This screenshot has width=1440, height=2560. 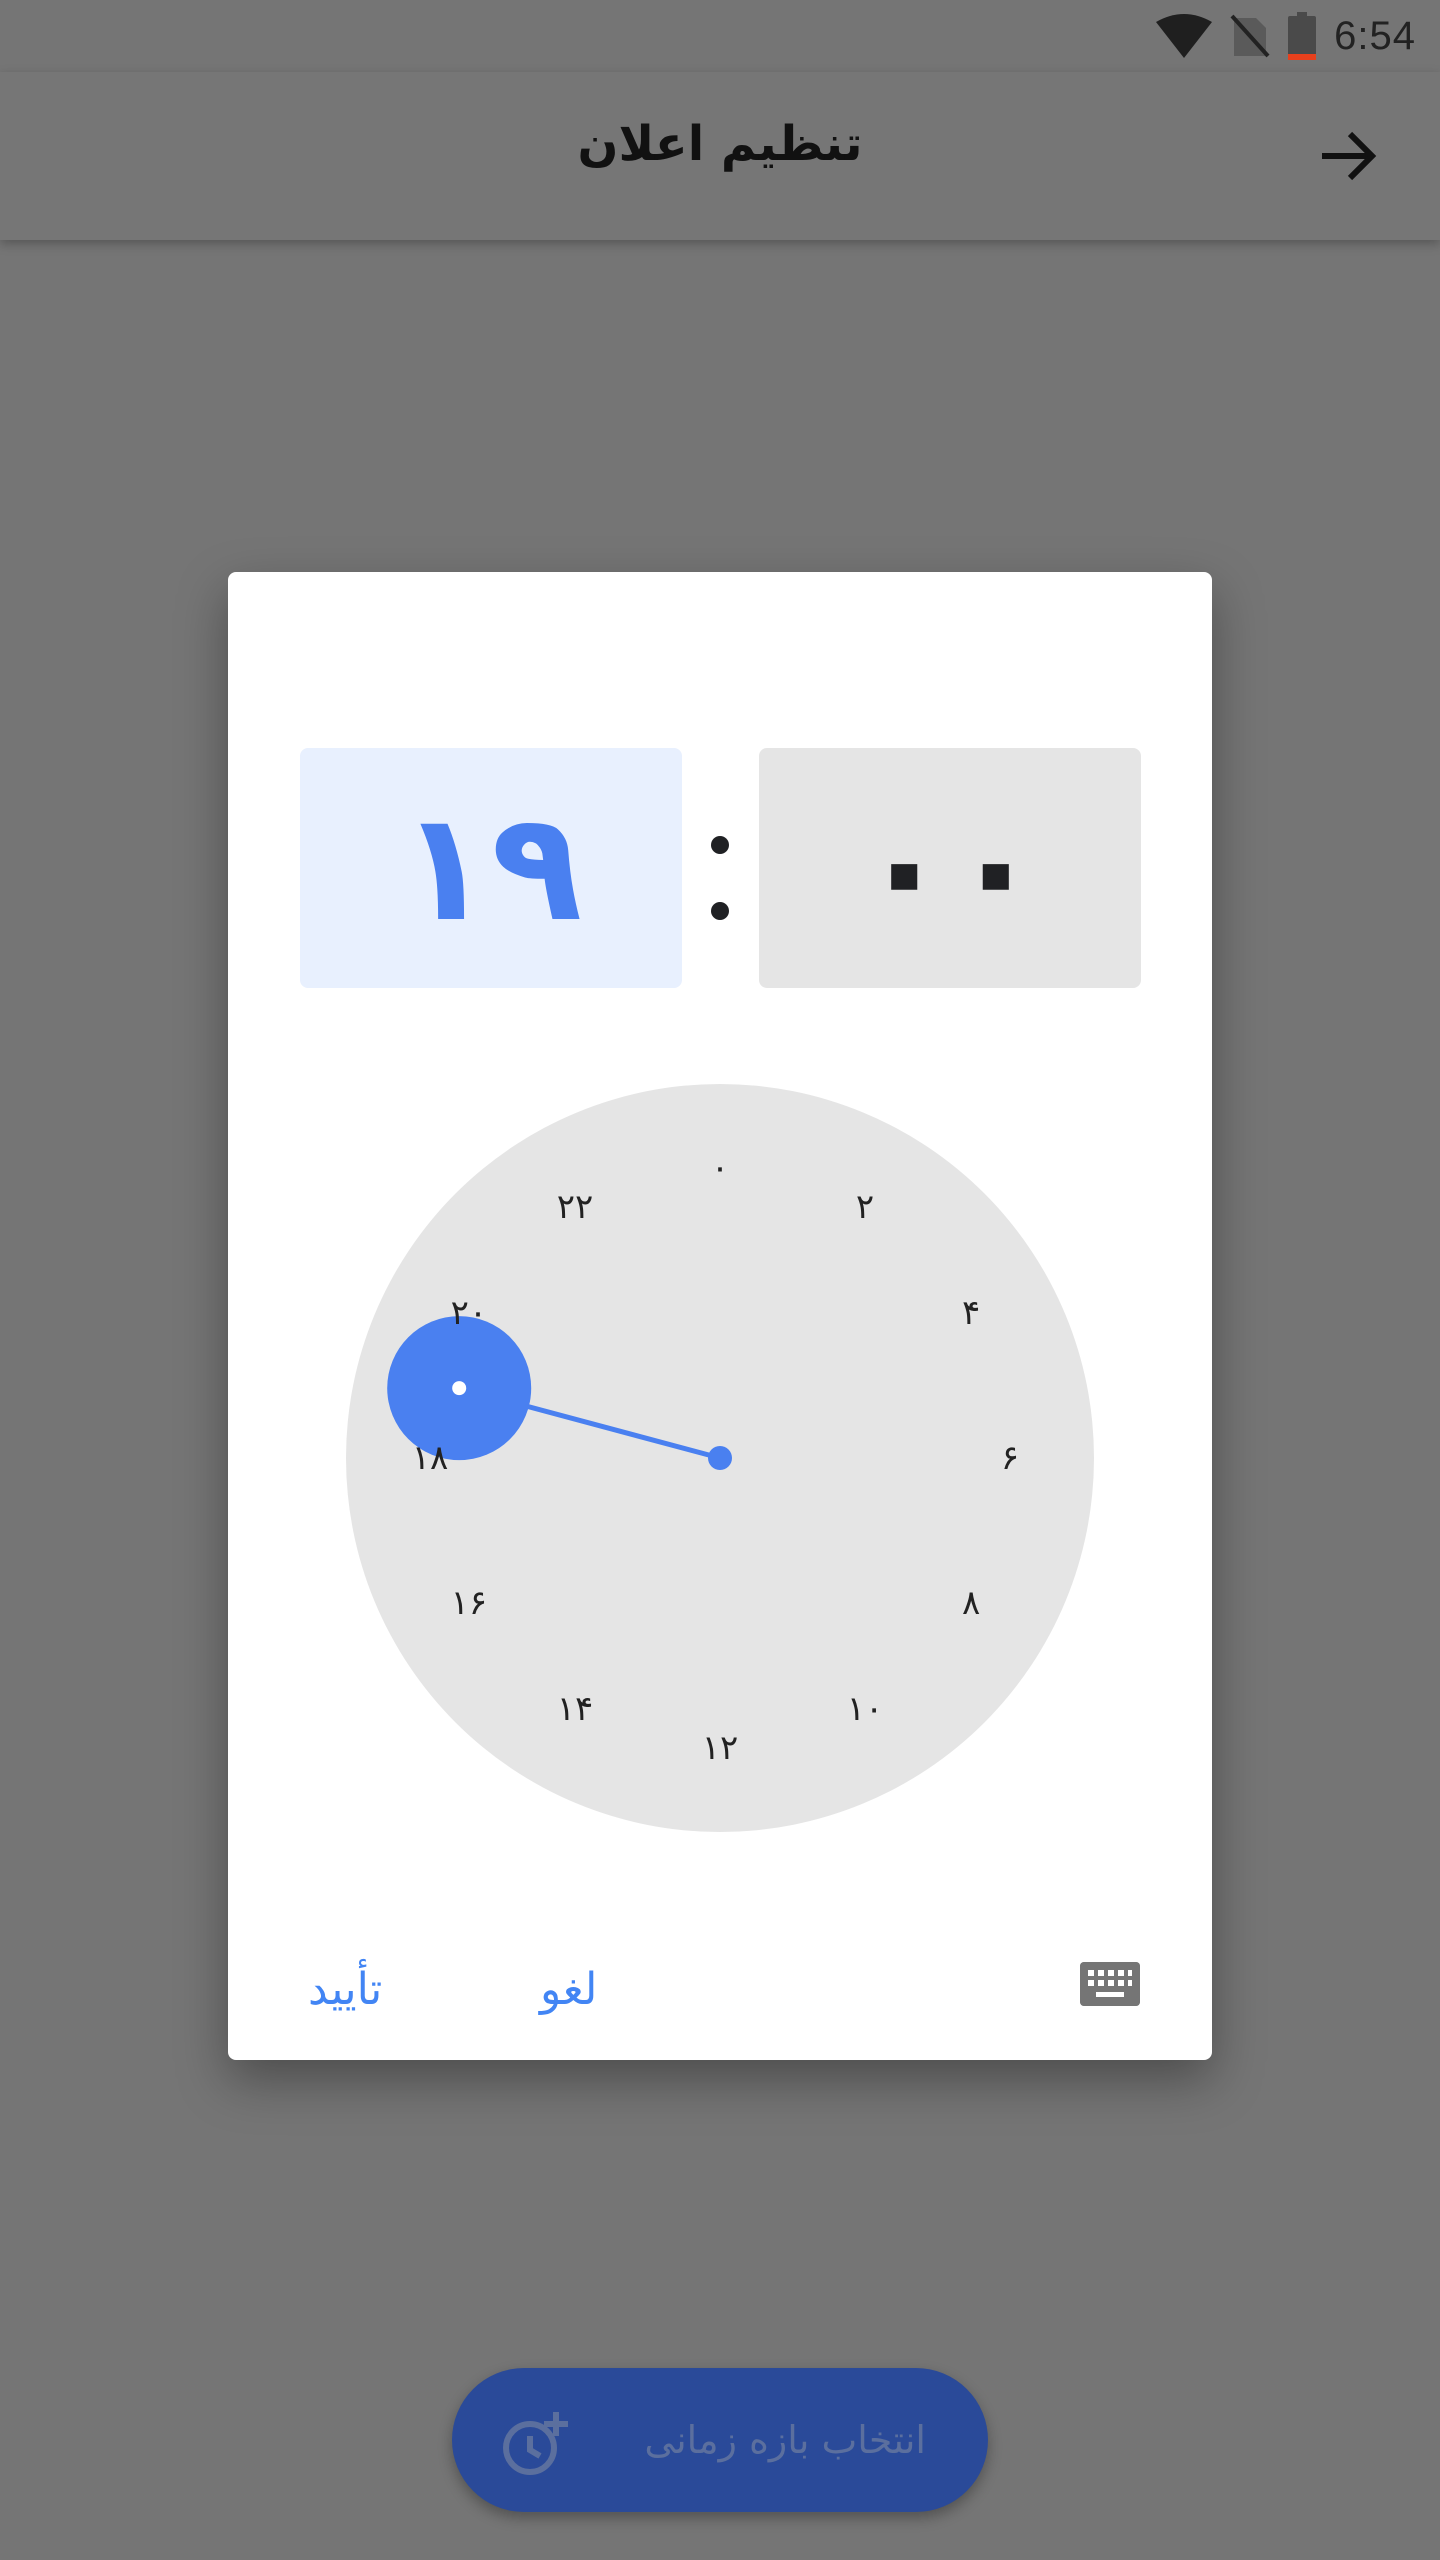 What do you see at coordinates (1110, 1984) in the screenshot?
I see `keyboard-icon` at bounding box center [1110, 1984].